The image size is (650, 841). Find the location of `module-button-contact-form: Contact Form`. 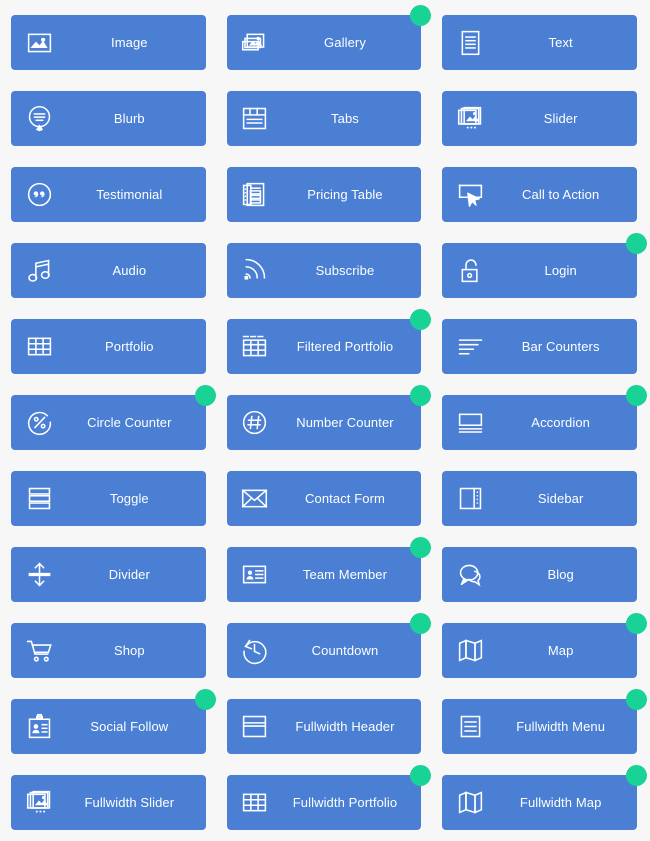

module-button-contact-form: Contact Form is located at coordinates (324, 498).